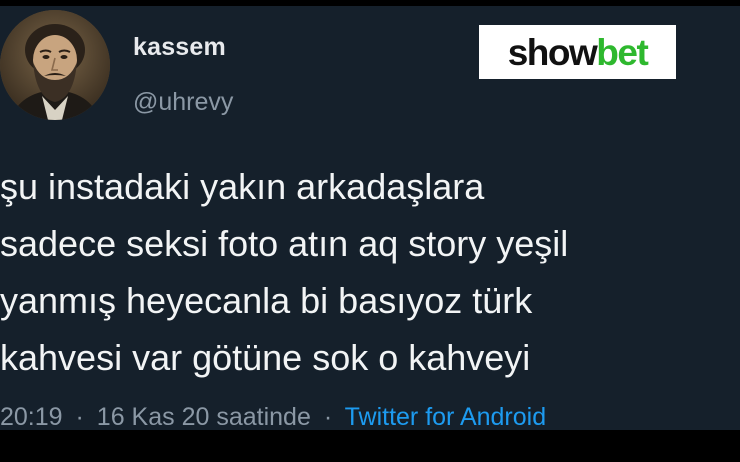 Image resolution: width=740 pixels, height=462 pixels. Describe the element at coordinates (183, 102) in the screenshot. I see `user-handle: @uhrevy` at that location.